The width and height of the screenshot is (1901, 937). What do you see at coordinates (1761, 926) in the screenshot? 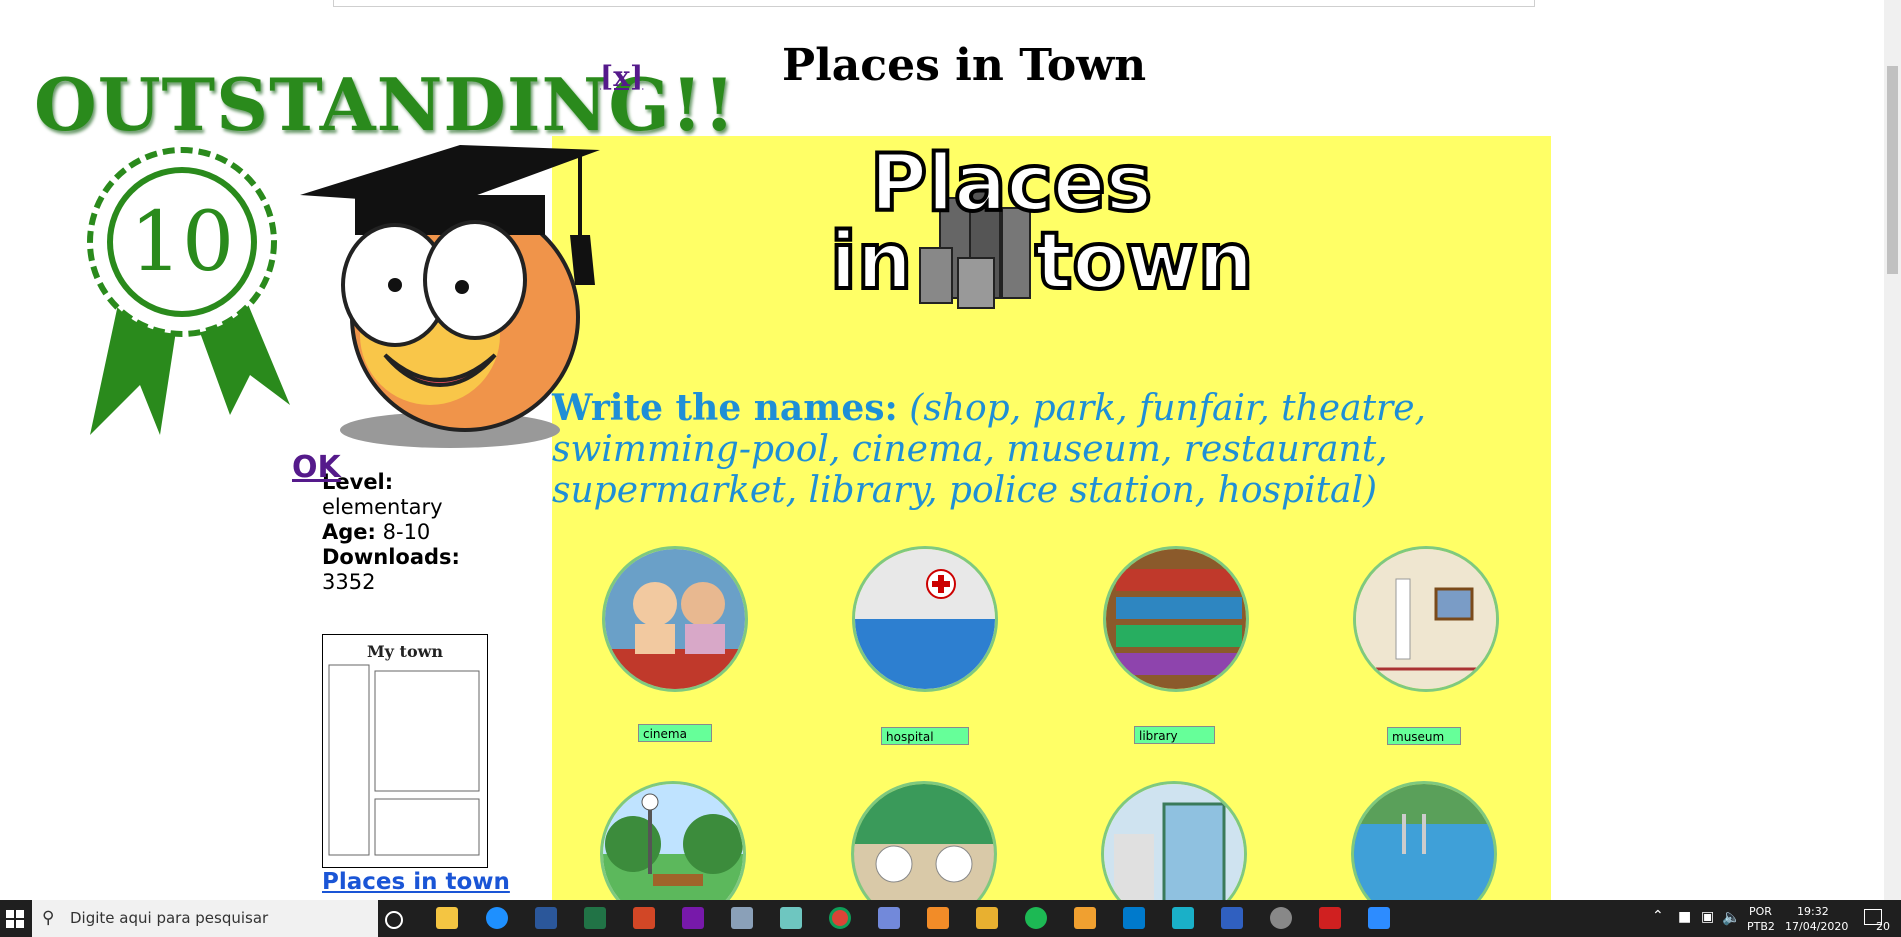
I see `language-layout: PTB2` at bounding box center [1761, 926].